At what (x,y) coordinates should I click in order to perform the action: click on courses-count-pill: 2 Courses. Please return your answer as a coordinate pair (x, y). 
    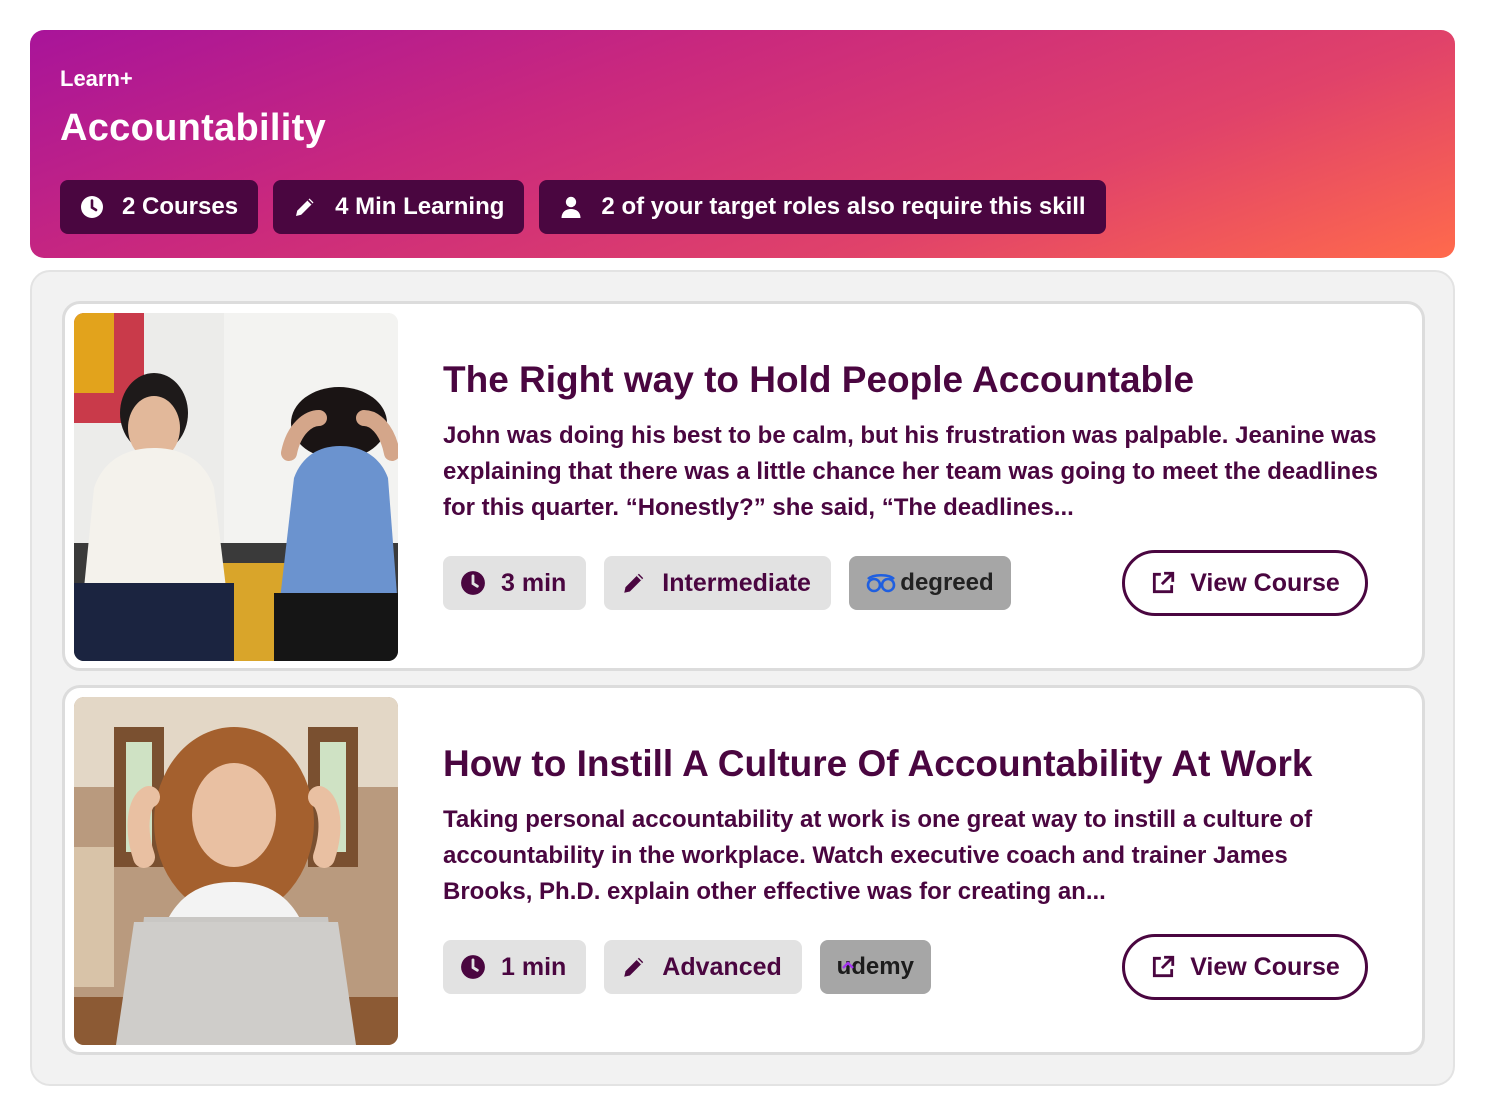
    Looking at the image, I should click on (159, 207).